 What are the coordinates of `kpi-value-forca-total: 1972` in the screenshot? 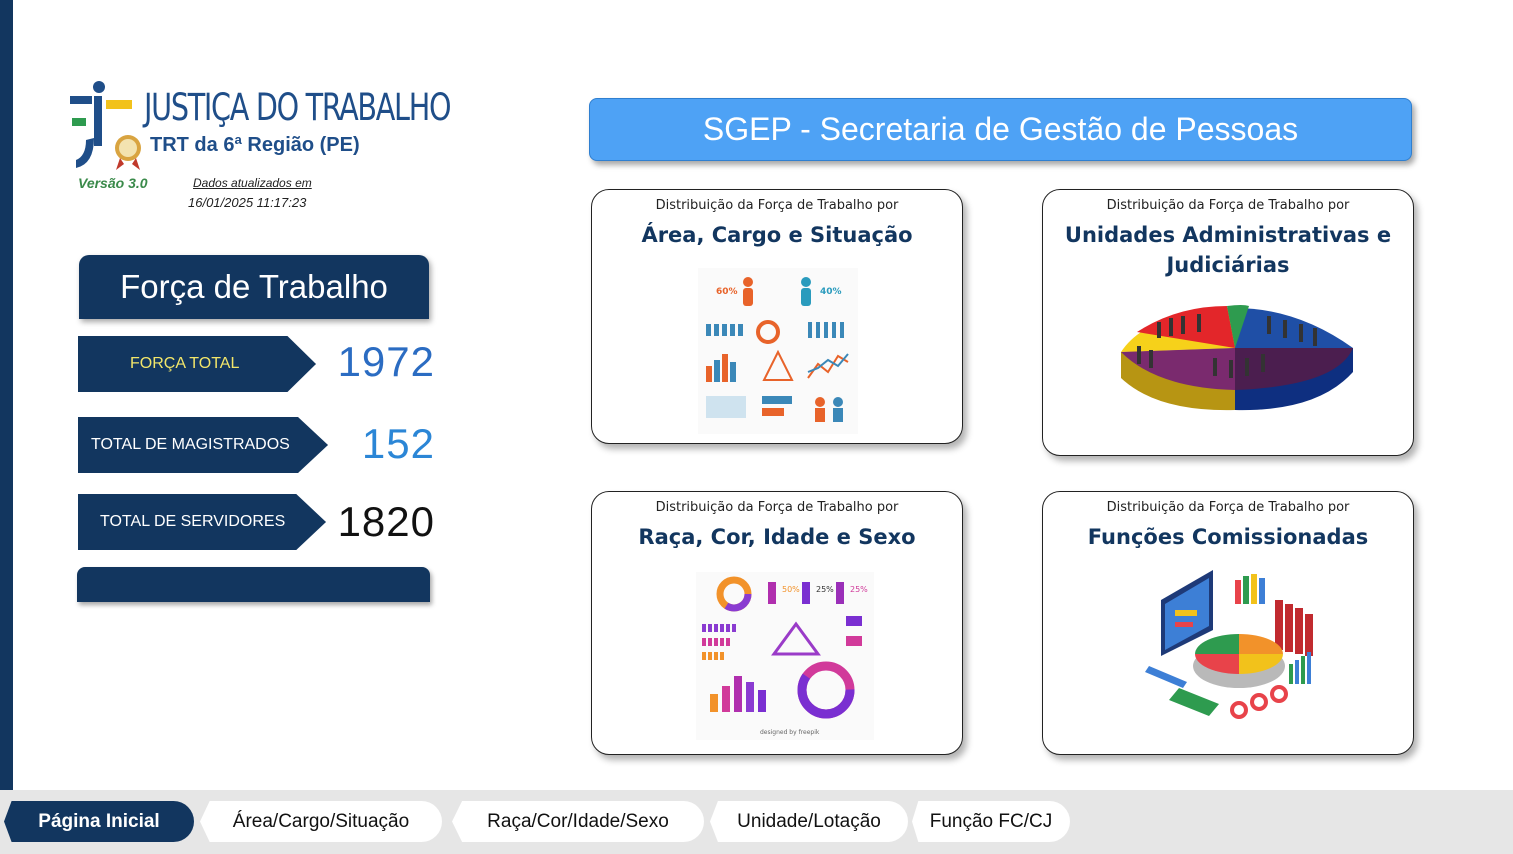 It's located at (386, 361).